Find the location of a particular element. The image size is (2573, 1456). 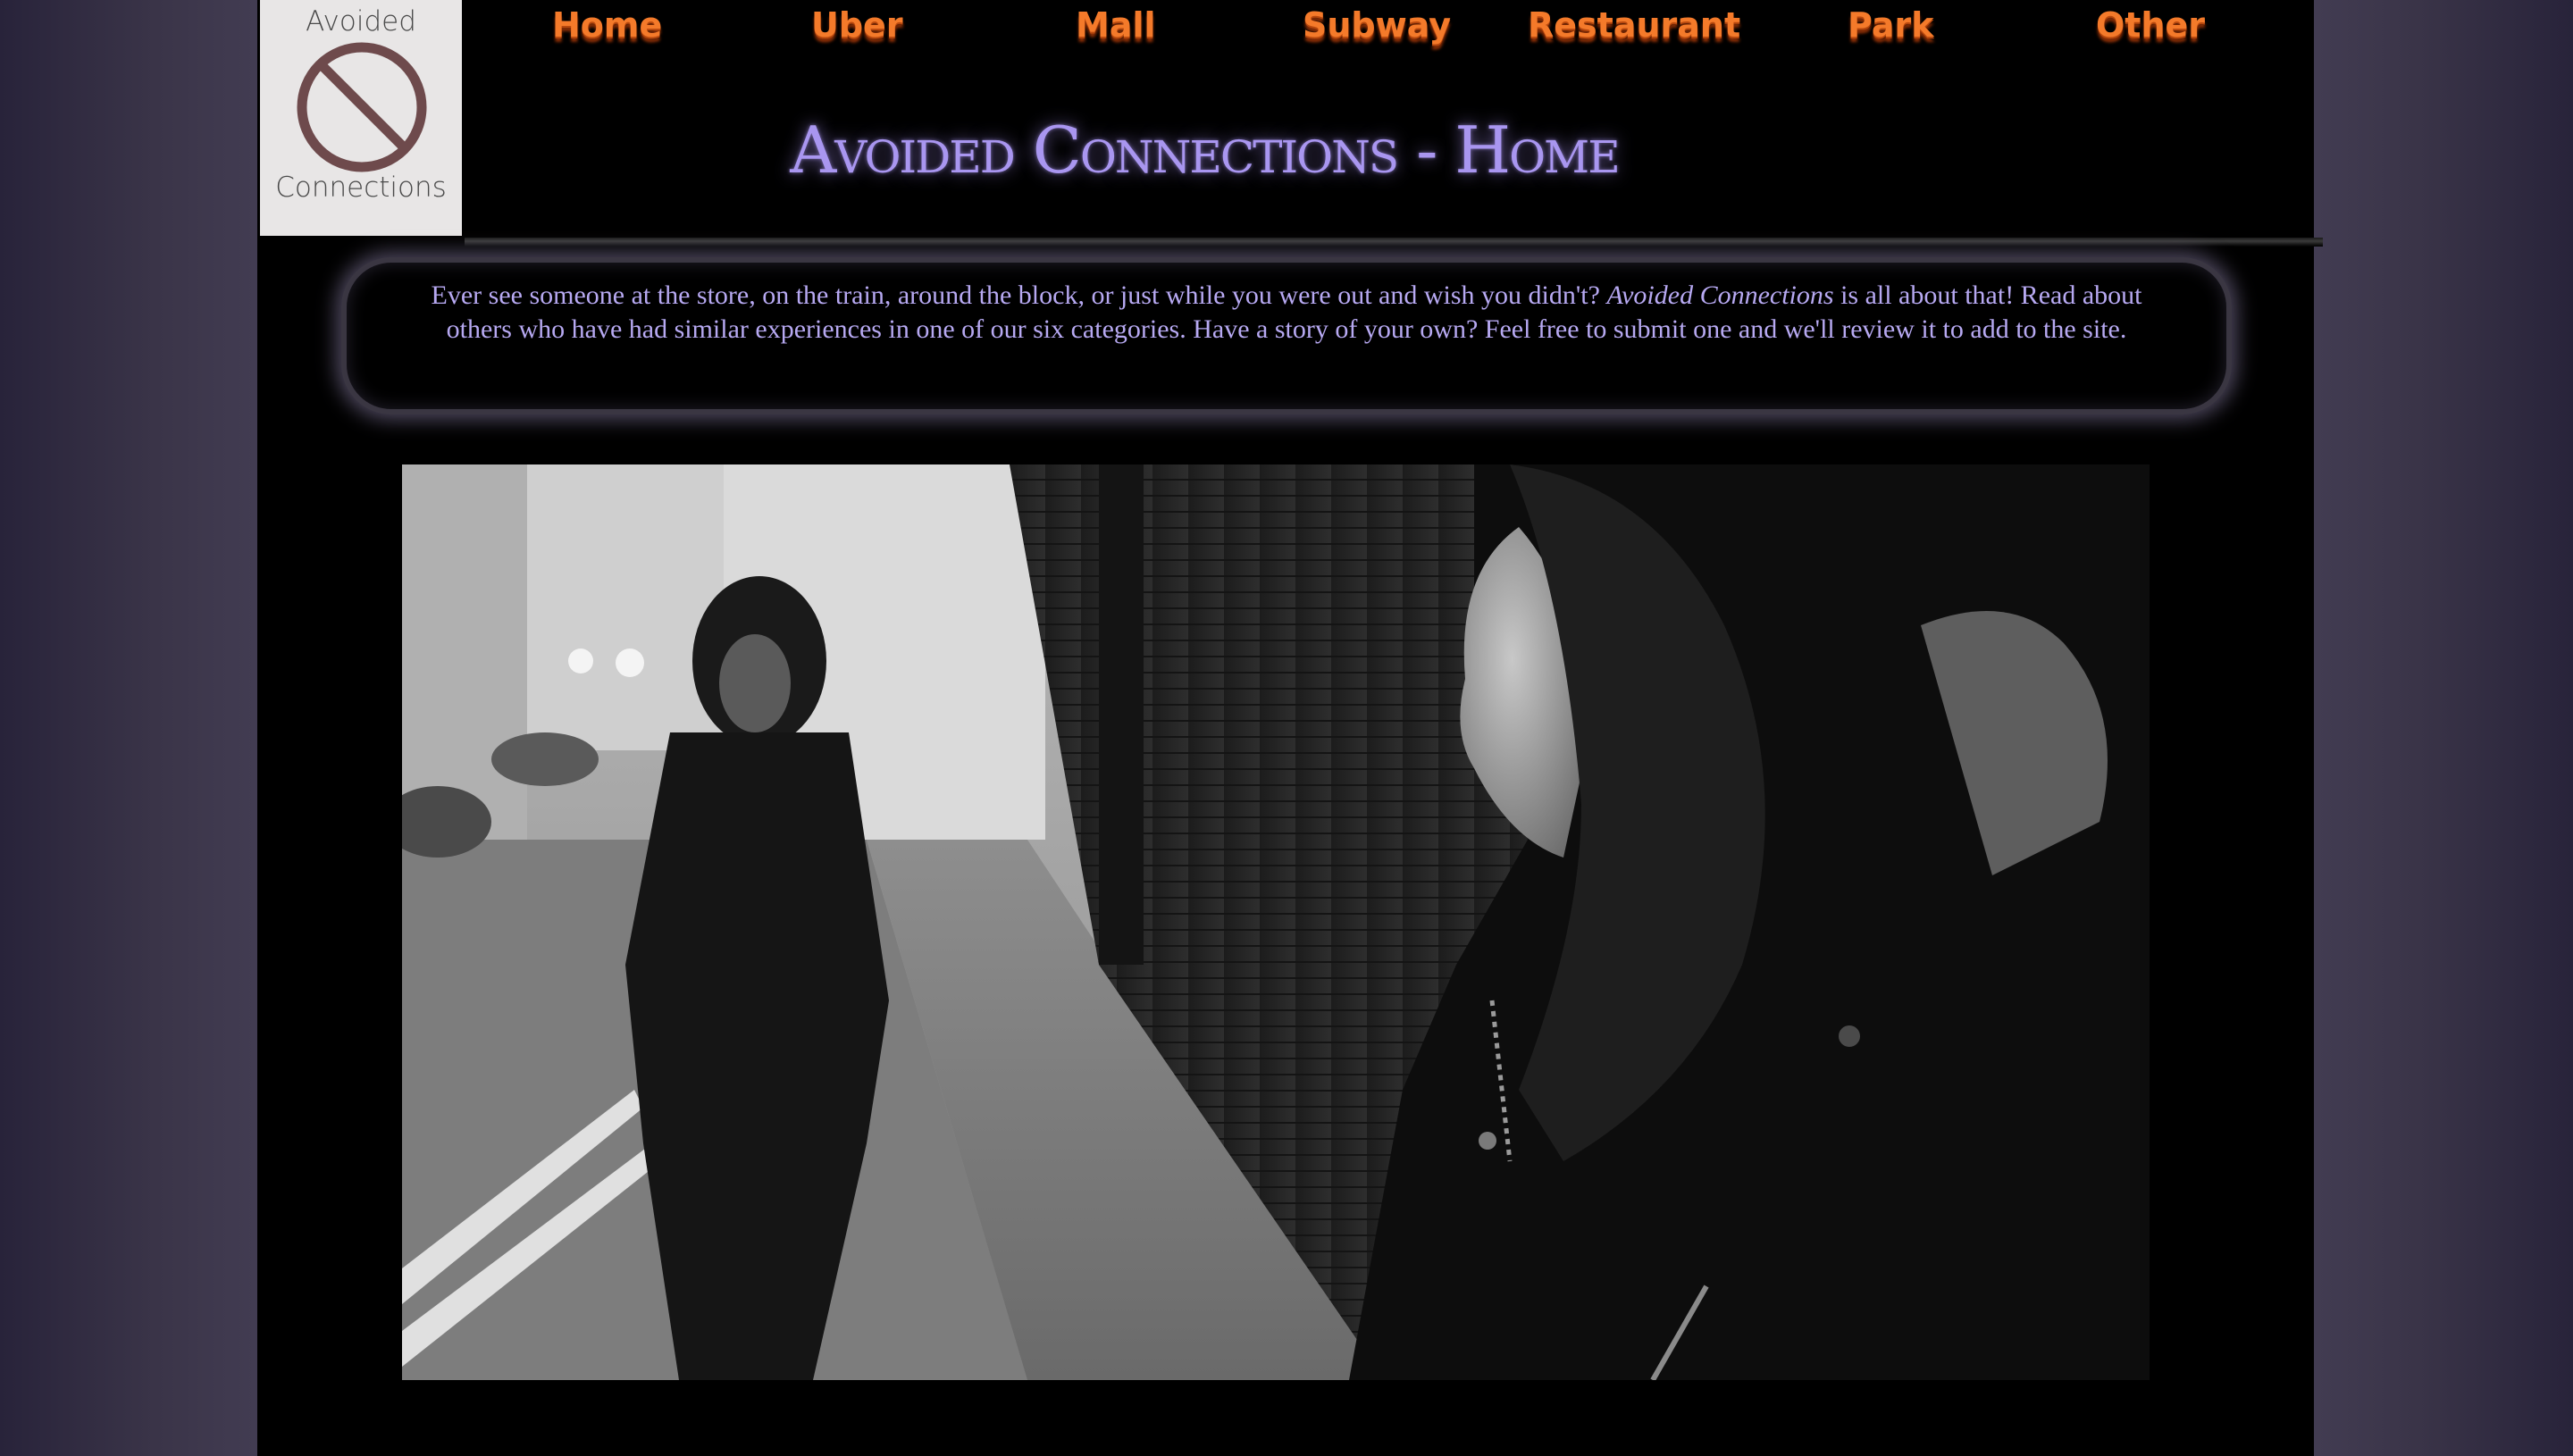

nav-mall: Mall is located at coordinates (1116, 25).